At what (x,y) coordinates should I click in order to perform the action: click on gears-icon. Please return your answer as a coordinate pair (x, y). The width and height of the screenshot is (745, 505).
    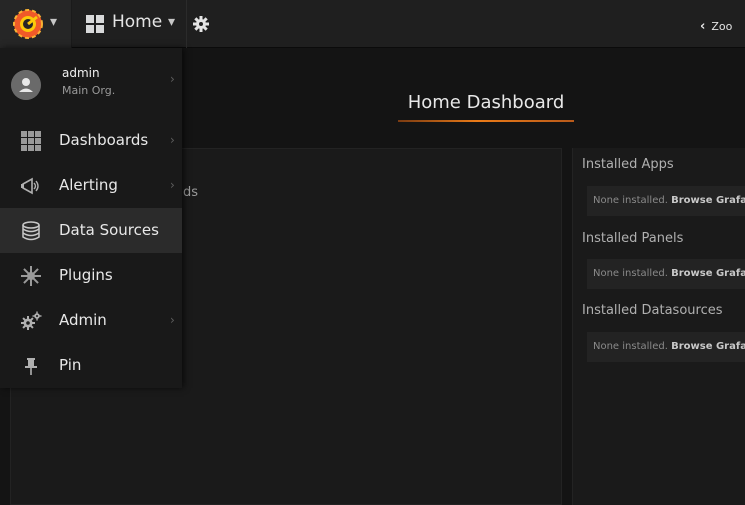
    Looking at the image, I should click on (31, 320).